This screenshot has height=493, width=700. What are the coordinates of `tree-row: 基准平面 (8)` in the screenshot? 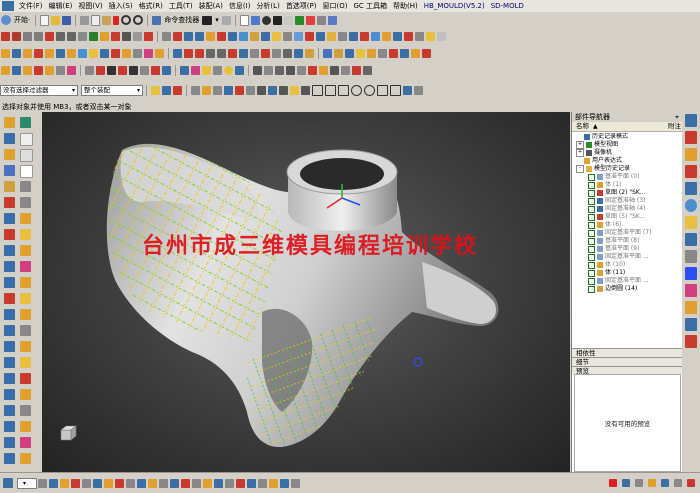 It's located at (627, 241).